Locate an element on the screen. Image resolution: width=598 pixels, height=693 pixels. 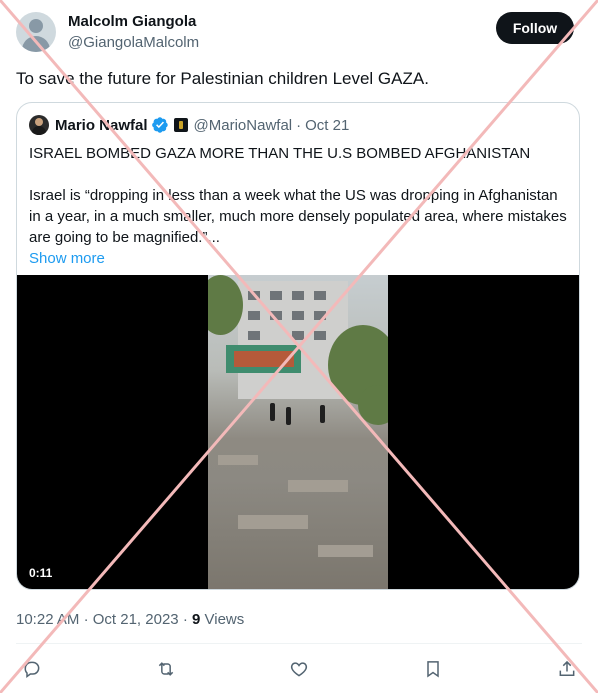
video-timer: 0:11 is located at coordinates (41, 573).